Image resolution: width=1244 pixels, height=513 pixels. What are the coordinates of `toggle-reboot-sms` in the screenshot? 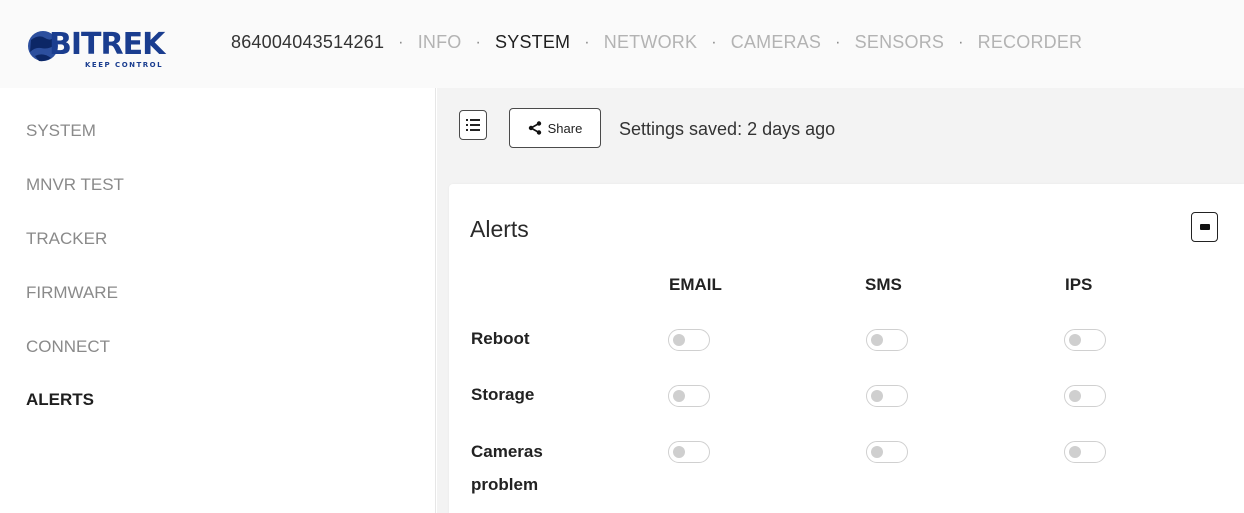 It's located at (887, 340).